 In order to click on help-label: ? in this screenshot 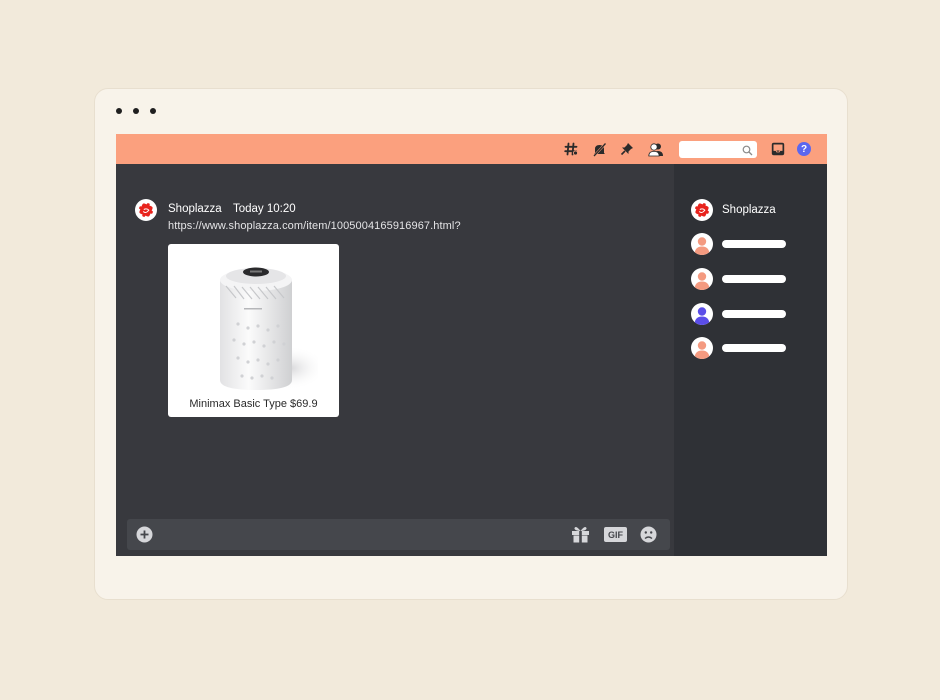, I will do `click(804, 149)`.